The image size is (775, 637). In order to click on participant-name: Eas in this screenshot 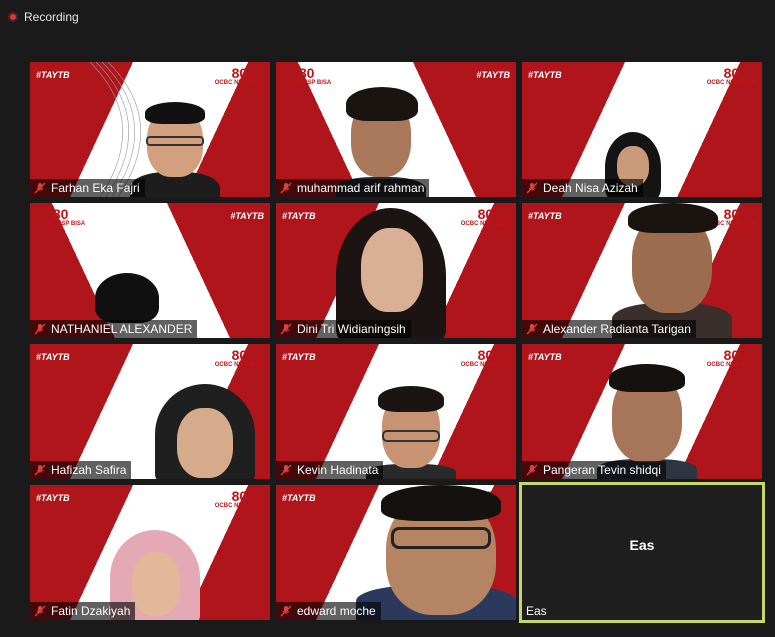, I will do `click(536, 611)`.